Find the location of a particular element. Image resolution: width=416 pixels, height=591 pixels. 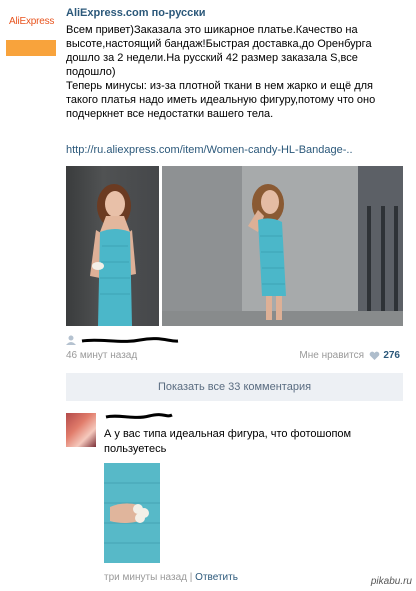

like-count: 276 is located at coordinates (391, 355).